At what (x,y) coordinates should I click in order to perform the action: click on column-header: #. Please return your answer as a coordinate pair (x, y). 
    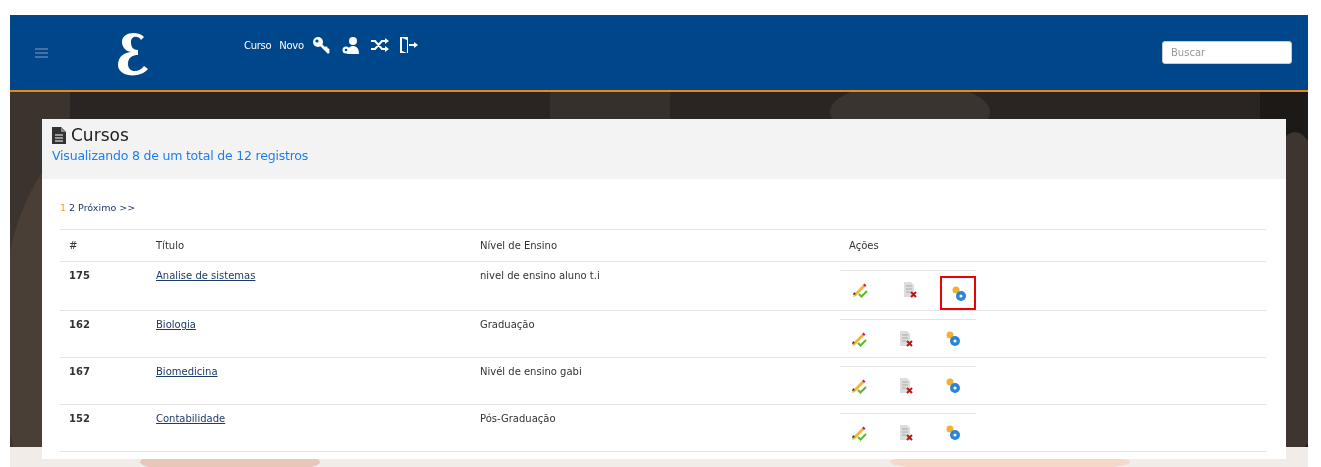
    Looking at the image, I should click on (73, 245).